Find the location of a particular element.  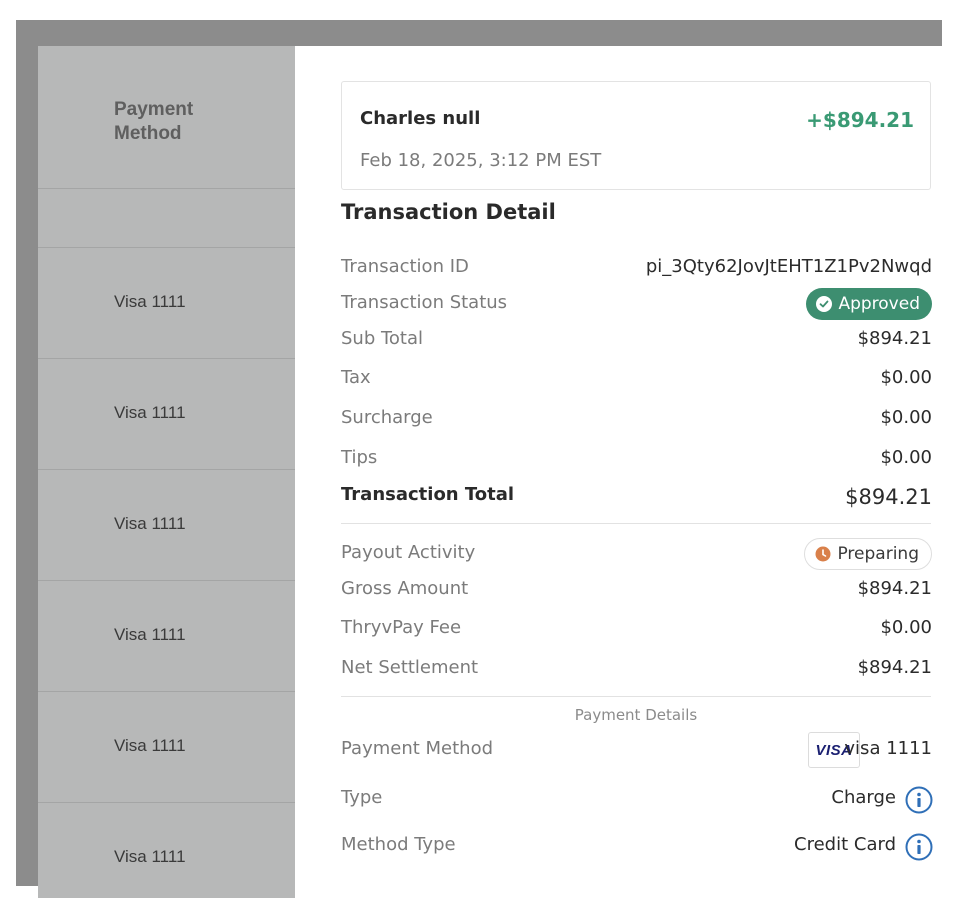

payment-method-label: Payment Method is located at coordinates (417, 748).